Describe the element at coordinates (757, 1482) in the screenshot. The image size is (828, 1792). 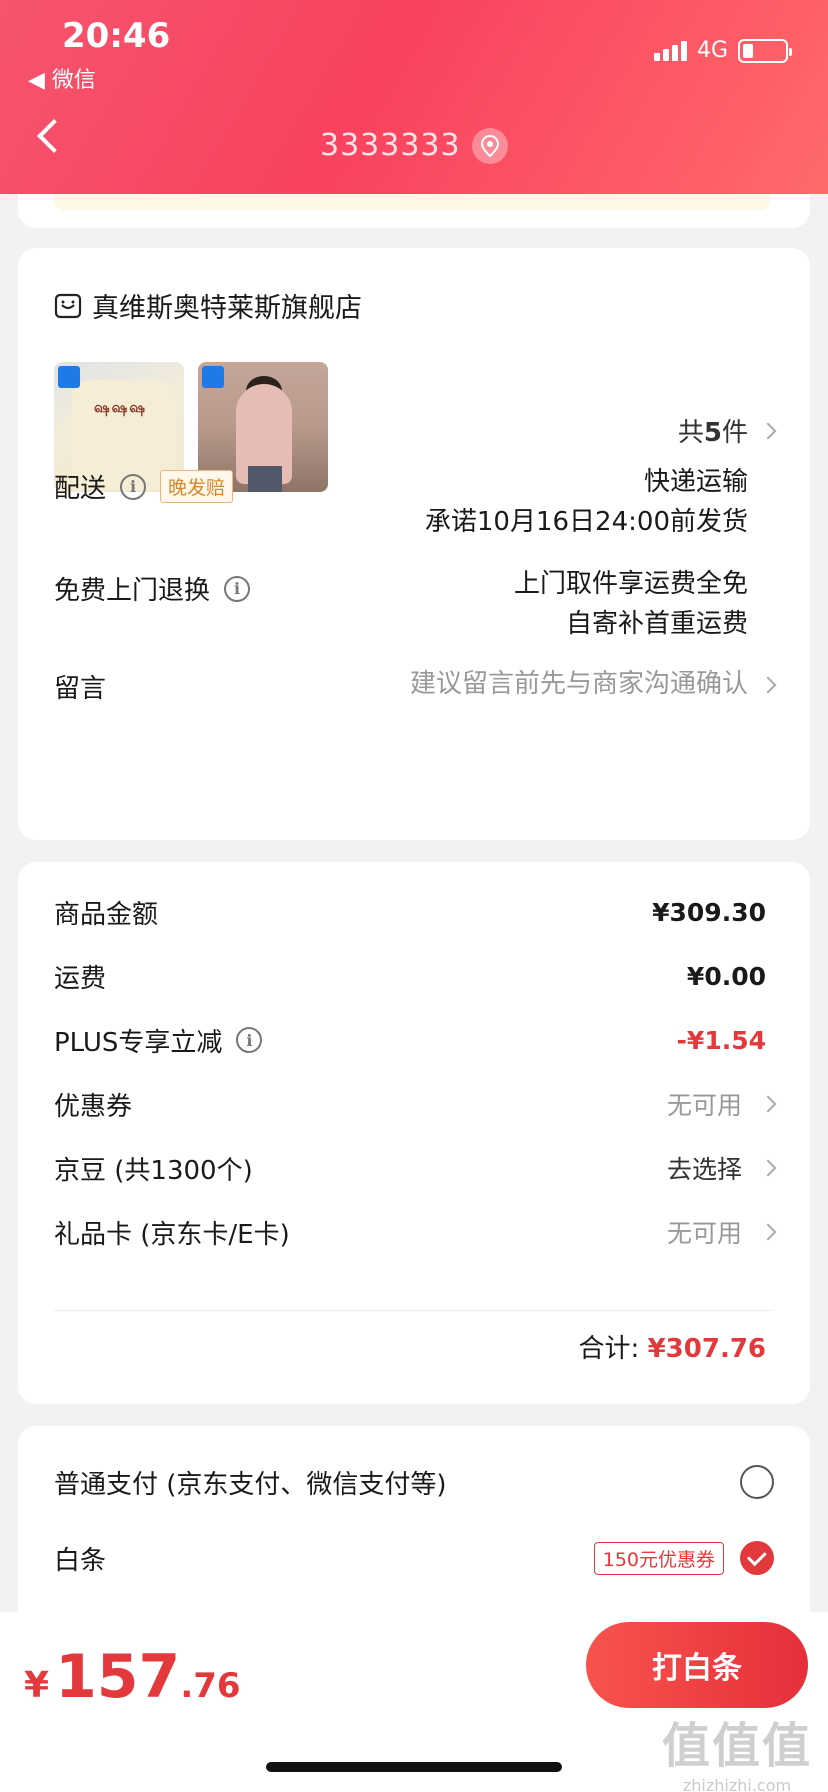
I see `radio-unchecked-icon` at that location.